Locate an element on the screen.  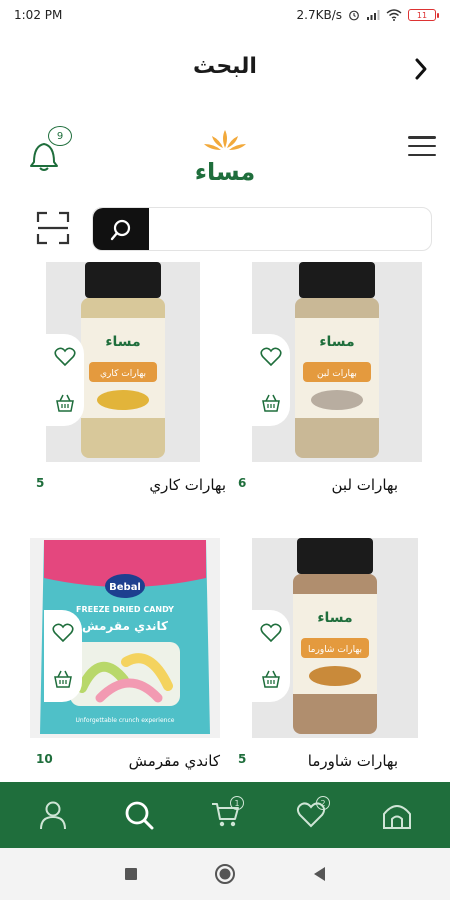
chevron-right-icon is located at coordinates (421, 69).